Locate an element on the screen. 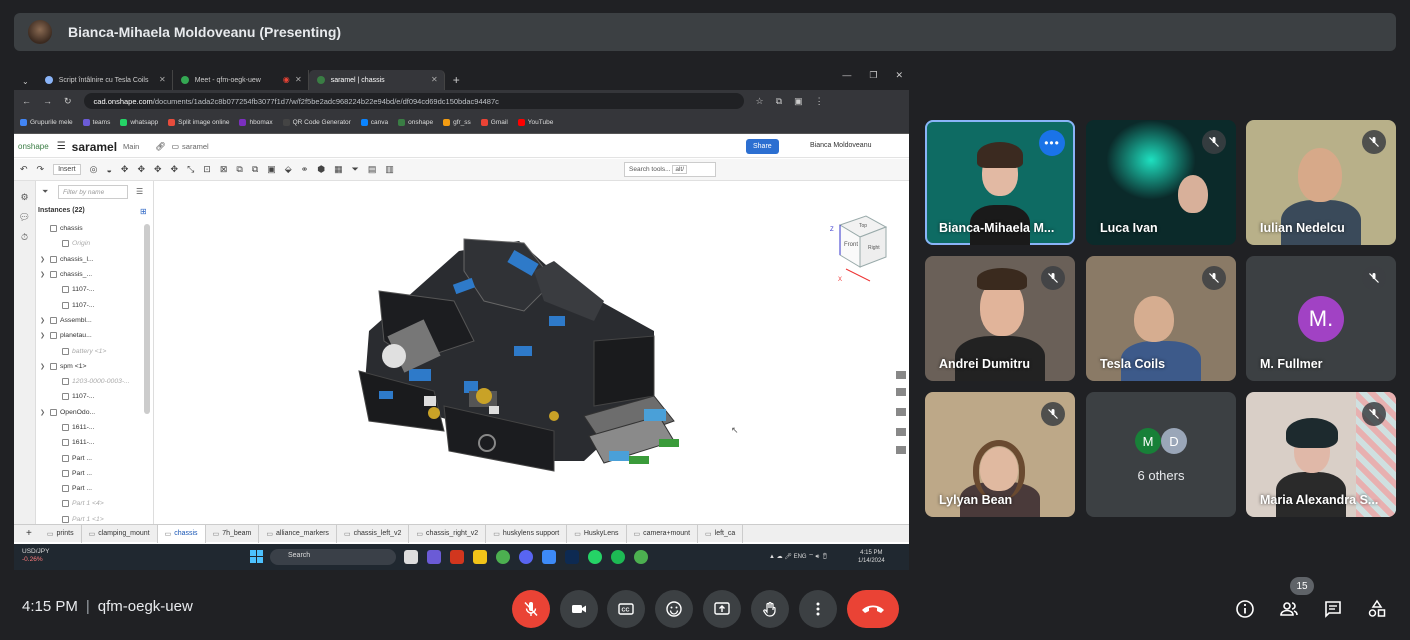 The width and height of the screenshot is (1410, 640). search-tools-input: Search tools... alt/ is located at coordinates (670, 169).